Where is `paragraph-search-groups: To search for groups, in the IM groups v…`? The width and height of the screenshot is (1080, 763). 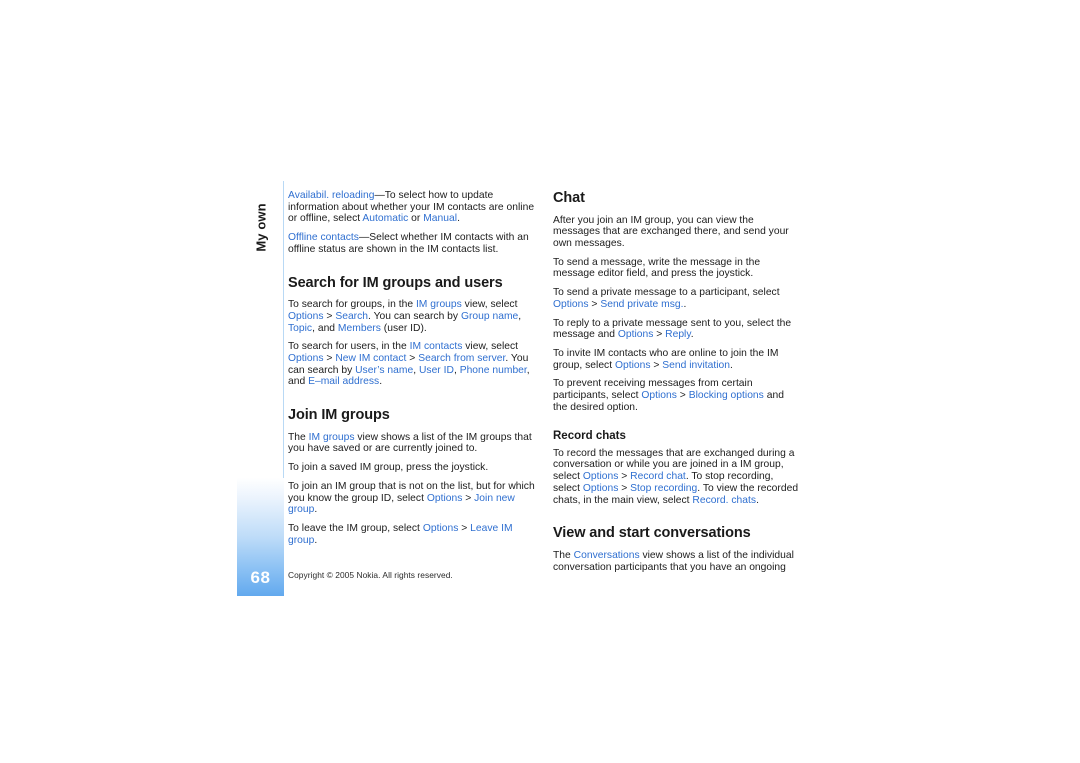 paragraph-search-groups: To search for groups, in the IM groups v… is located at coordinates (412, 316).